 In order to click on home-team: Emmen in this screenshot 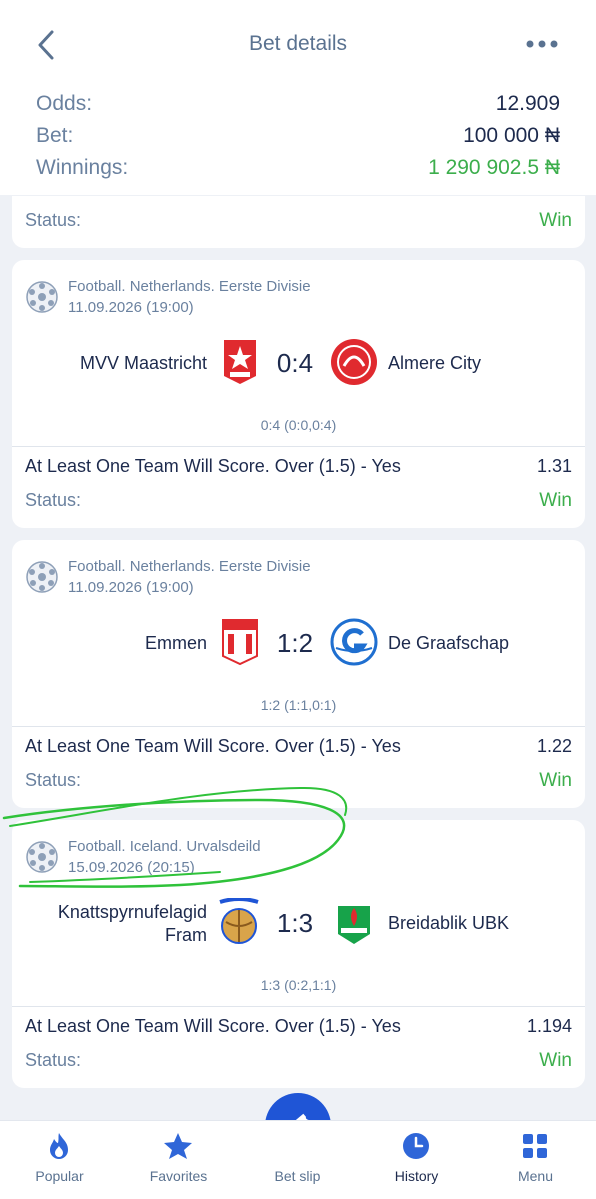, I will do `click(175, 643)`.